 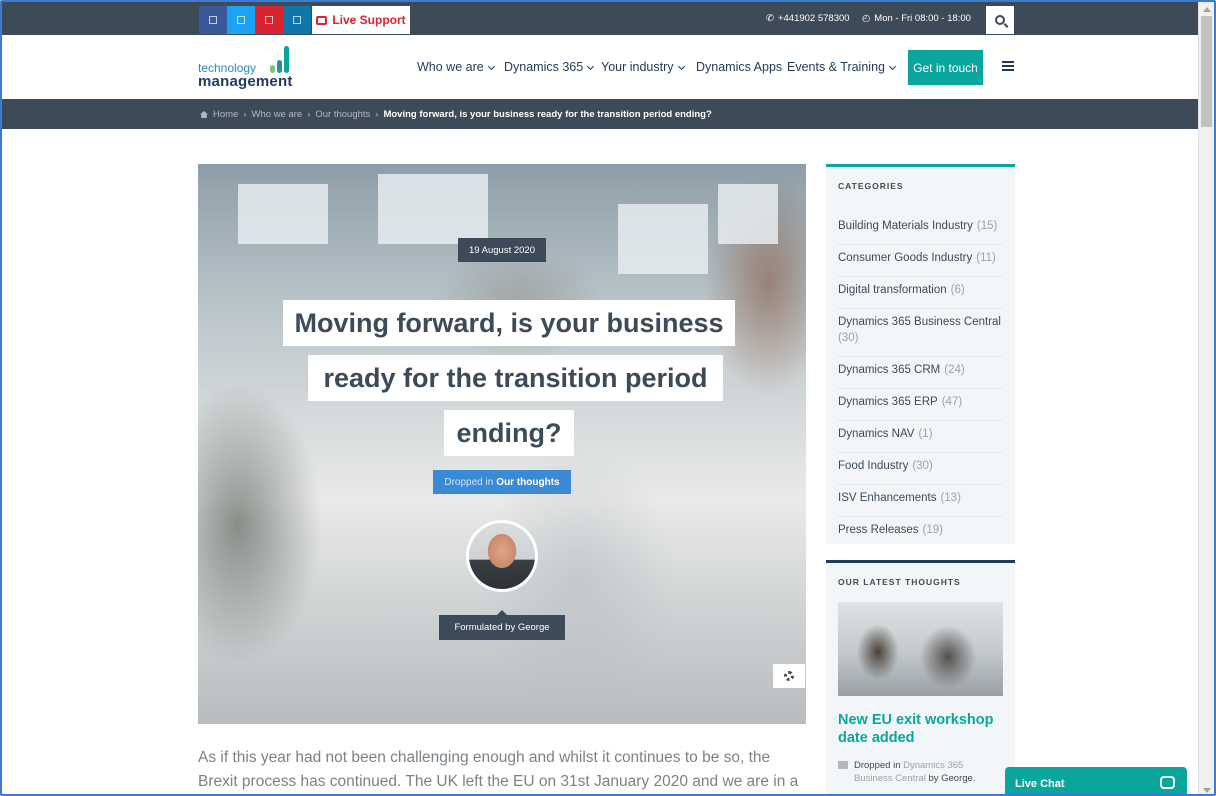 What do you see at coordinates (957, 290) in the screenshot?
I see `category-count: (6)` at bounding box center [957, 290].